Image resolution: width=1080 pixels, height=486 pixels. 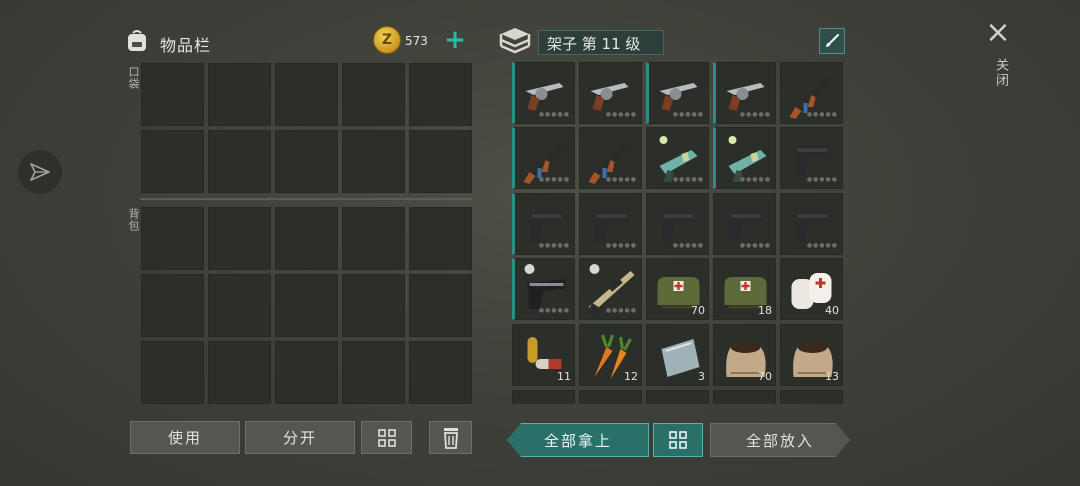 I want to click on add-coins-button: +, so click(x=455, y=40).